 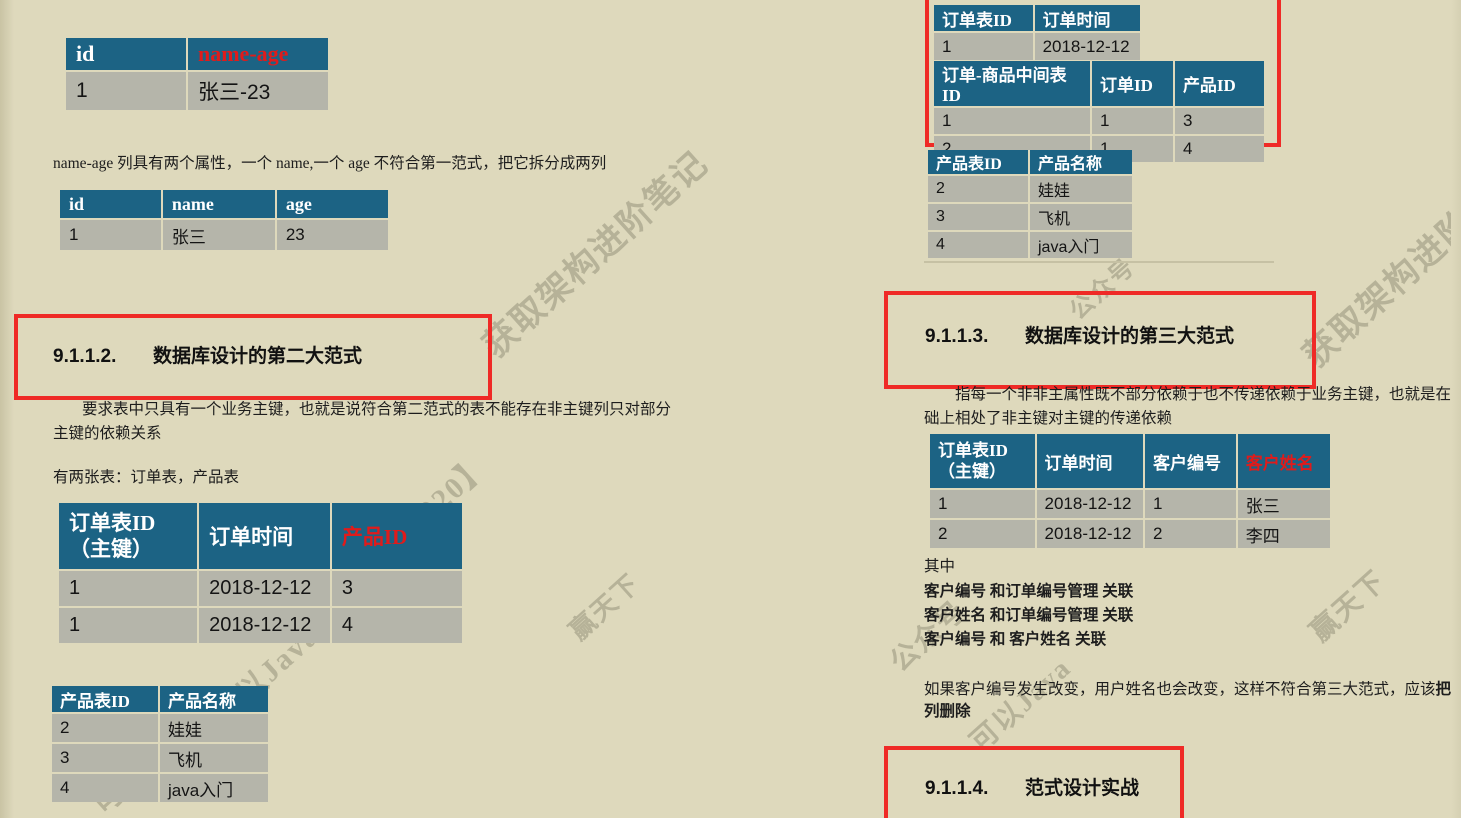 I want to click on page-left-edge-shade, so click(x=7, y=409).